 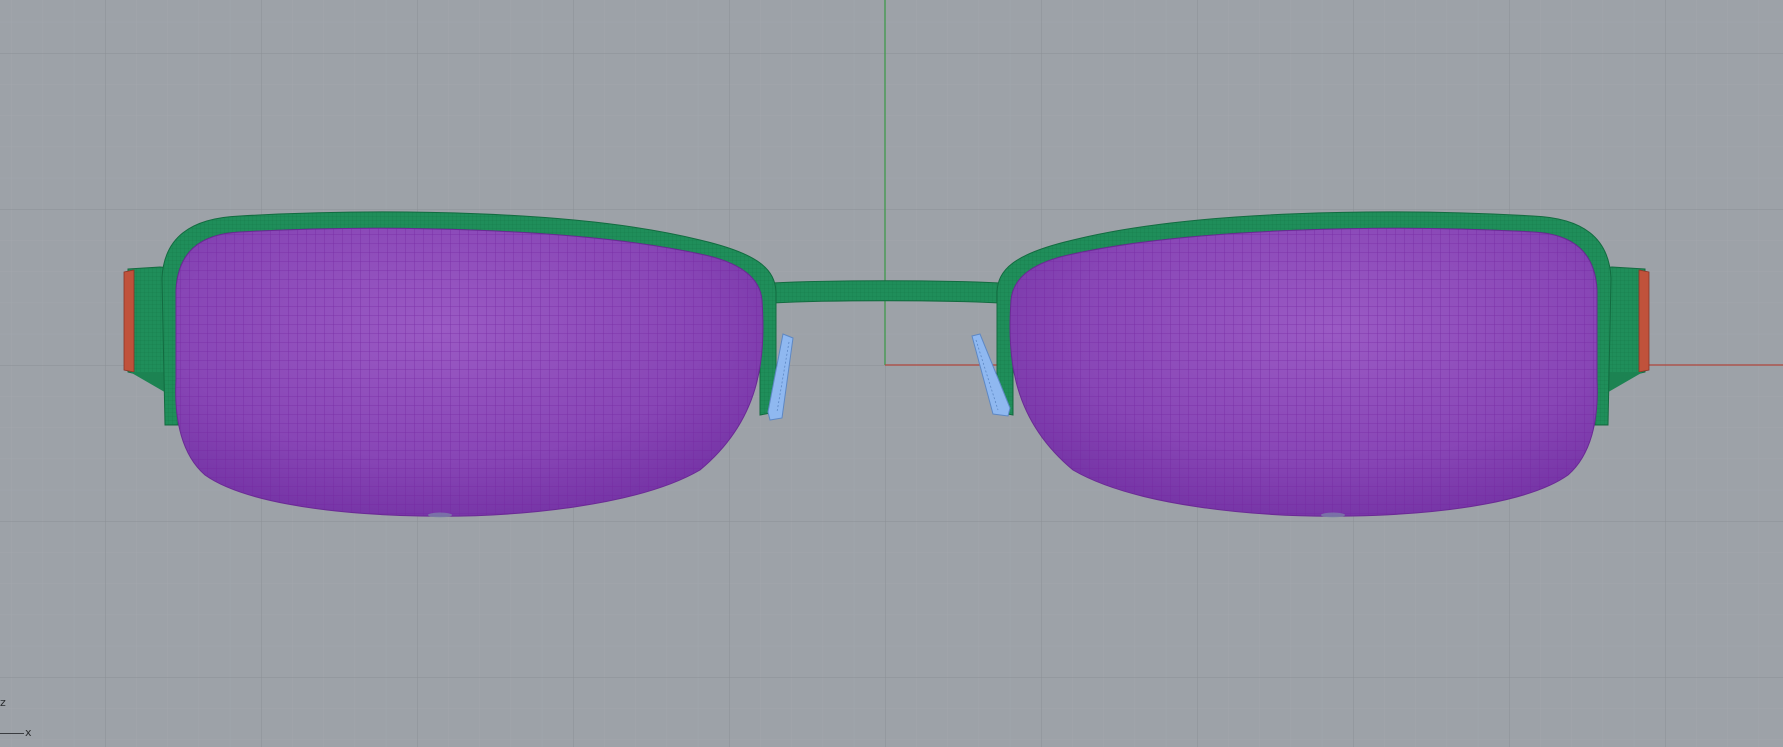 I want to click on lens-right, so click(x=1303, y=372).